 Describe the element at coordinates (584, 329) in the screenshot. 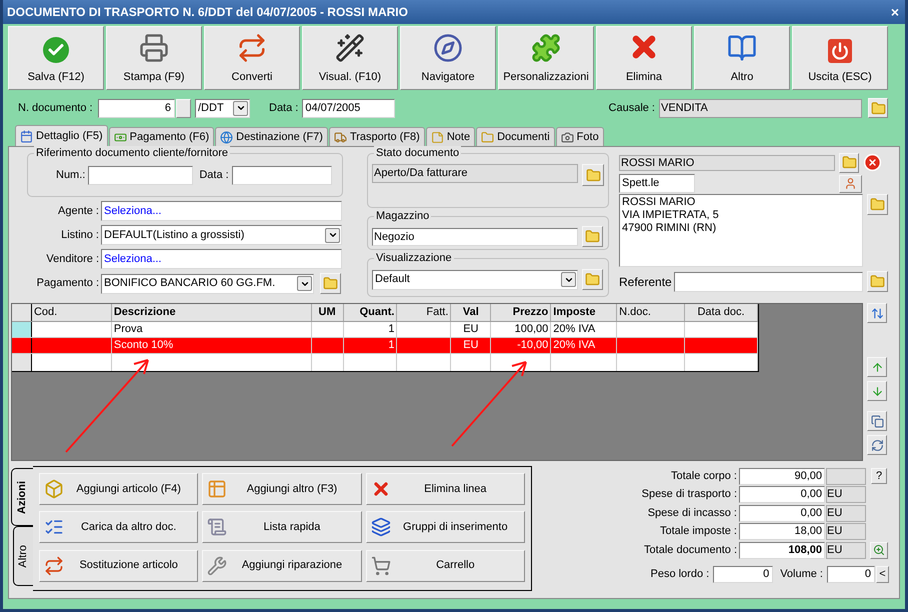

I see `table-cell: 20% IVA` at that location.